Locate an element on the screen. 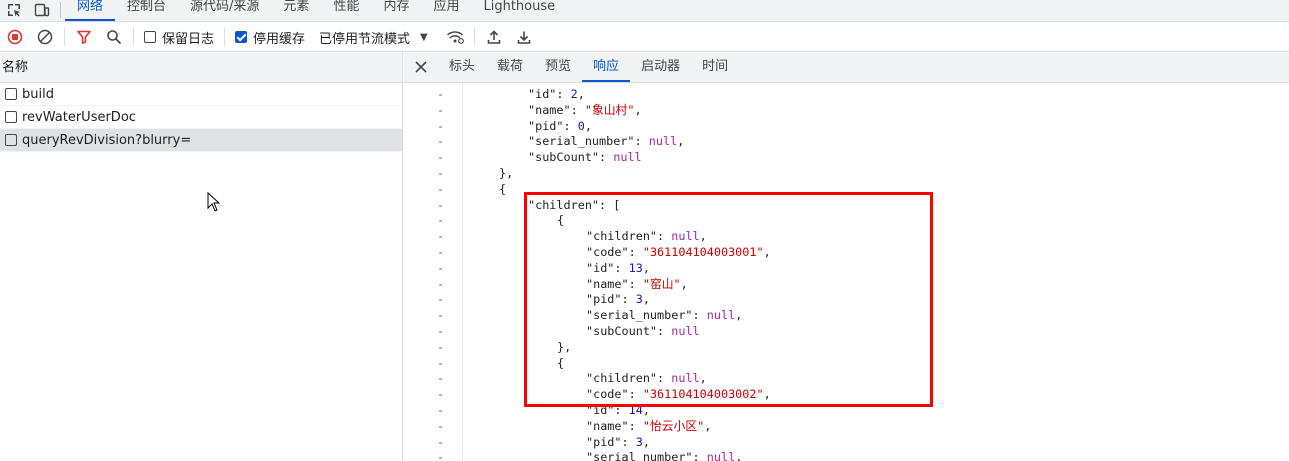  request-row: queryRevDivision?blurry= is located at coordinates (201, 140).